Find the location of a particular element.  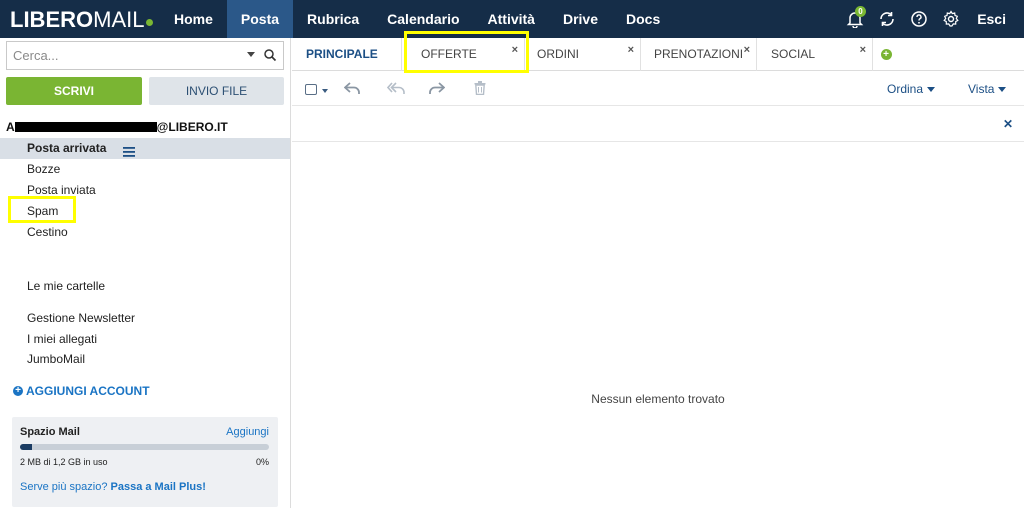

nav-drive: Drive is located at coordinates (580, 19).